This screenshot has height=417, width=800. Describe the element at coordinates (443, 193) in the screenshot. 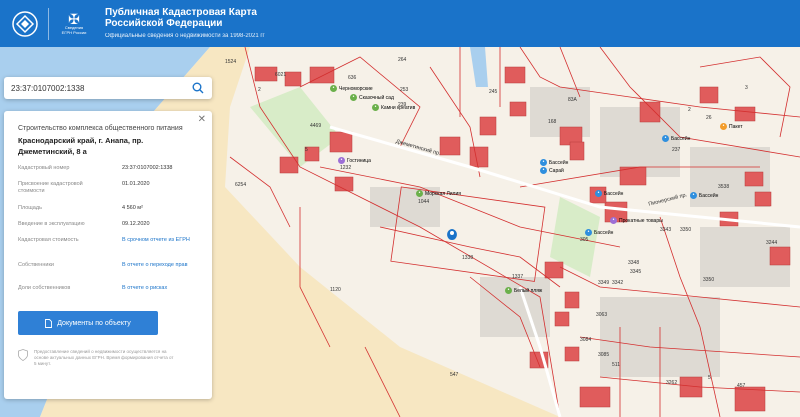

I see `poi-label: Морская Лилия` at that location.